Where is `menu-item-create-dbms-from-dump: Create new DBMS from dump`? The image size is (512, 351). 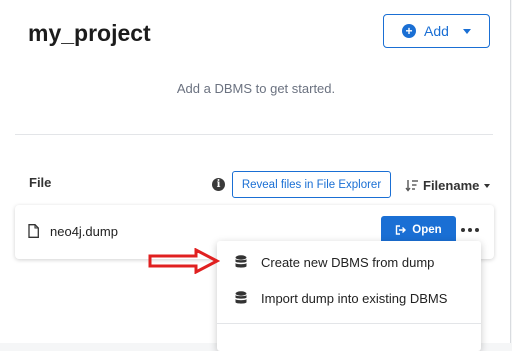 menu-item-create-dbms-from-dump: Create new DBMS from dump is located at coordinates (349, 262).